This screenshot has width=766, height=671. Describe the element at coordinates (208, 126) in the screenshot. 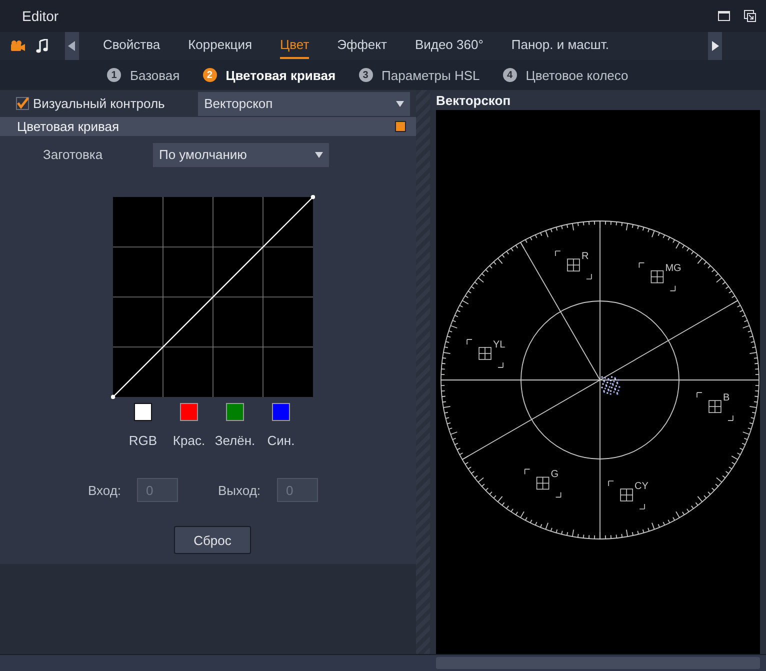

I see `section-header: Цветовая кривая` at that location.